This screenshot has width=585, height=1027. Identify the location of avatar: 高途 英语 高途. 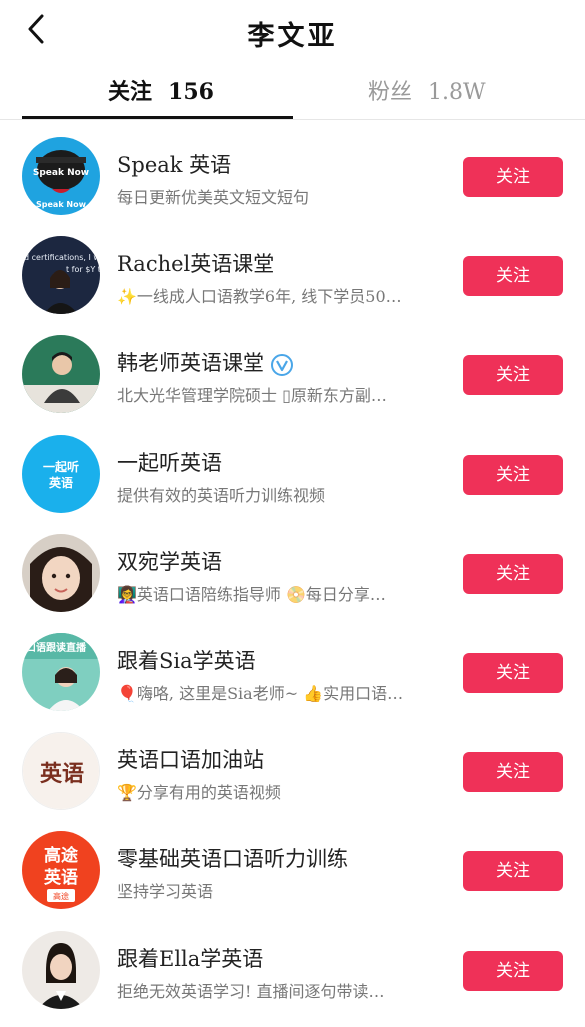
(61, 870).